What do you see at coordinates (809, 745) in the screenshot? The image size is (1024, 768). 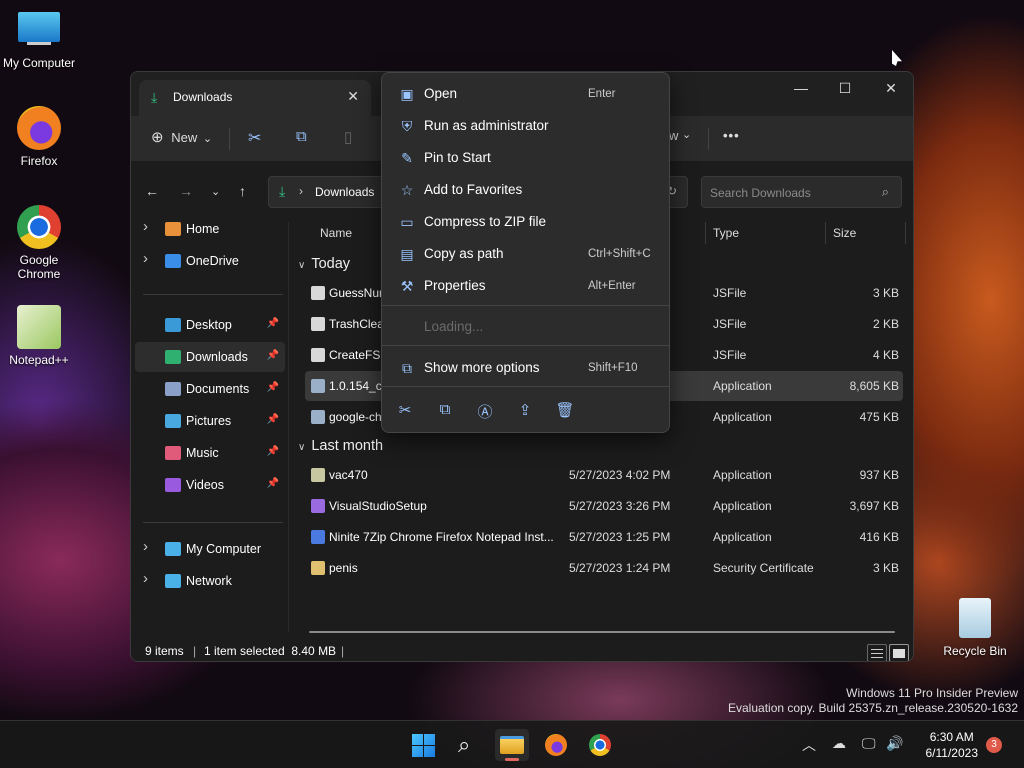 I see `show-hidden-icons-chevron-icon: ︿` at bounding box center [809, 745].